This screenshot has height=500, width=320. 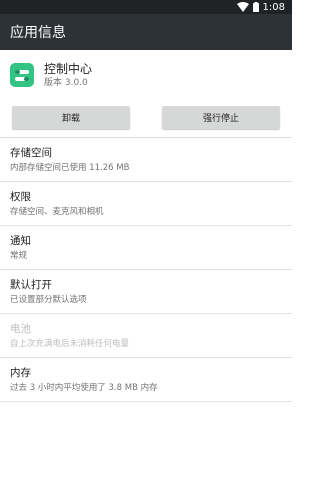 What do you see at coordinates (273, 7) in the screenshot?
I see `status-time: 1:08` at bounding box center [273, 7].